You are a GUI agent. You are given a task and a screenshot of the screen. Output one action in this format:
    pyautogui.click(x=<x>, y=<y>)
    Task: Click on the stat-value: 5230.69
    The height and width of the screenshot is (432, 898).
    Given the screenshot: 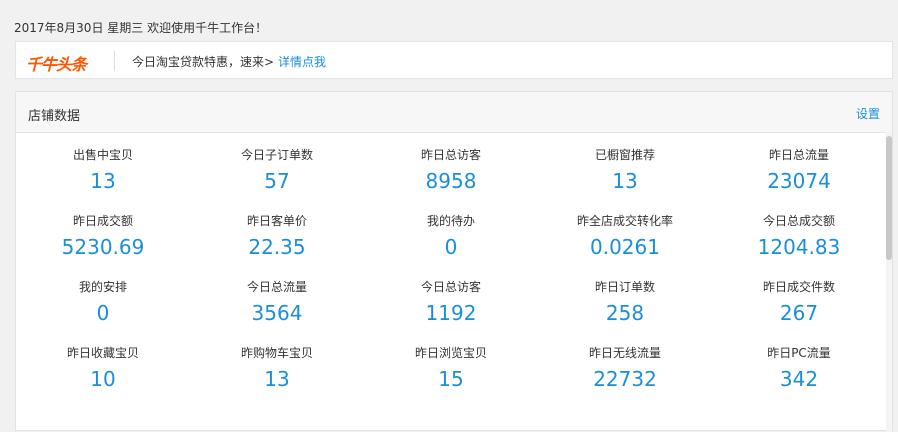 What is the action you would take?
    pyautogui.click(x=103, y=247)
    